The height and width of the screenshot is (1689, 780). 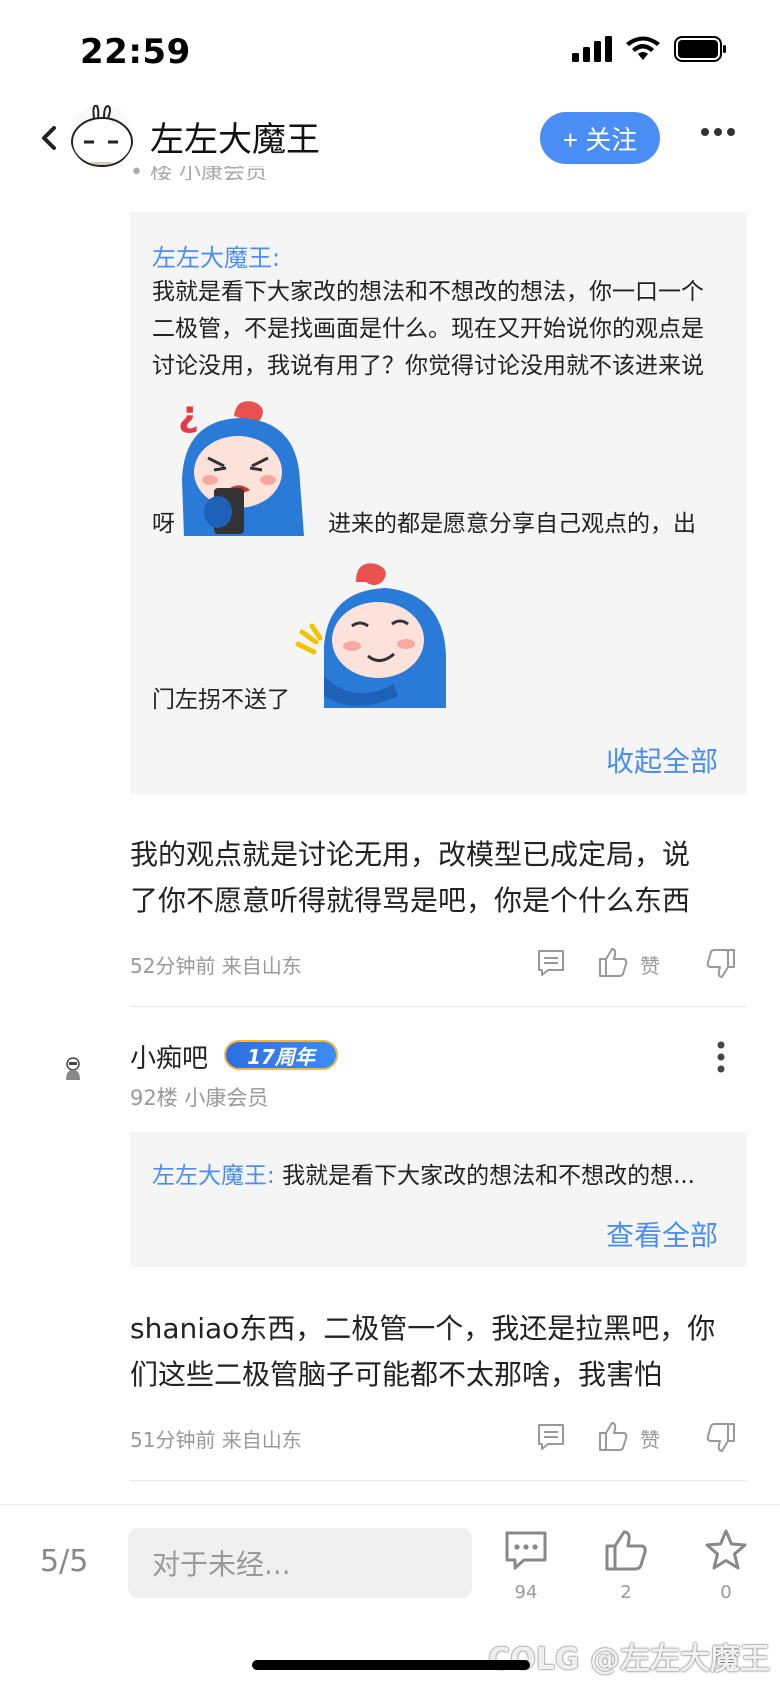 What do you see at coordinates (423, 1328) in the screenshot?
I see `post-text-line: shaniao东西，二极管一个，我还是拉黑吧，你` at bounding box center [423, 1328].